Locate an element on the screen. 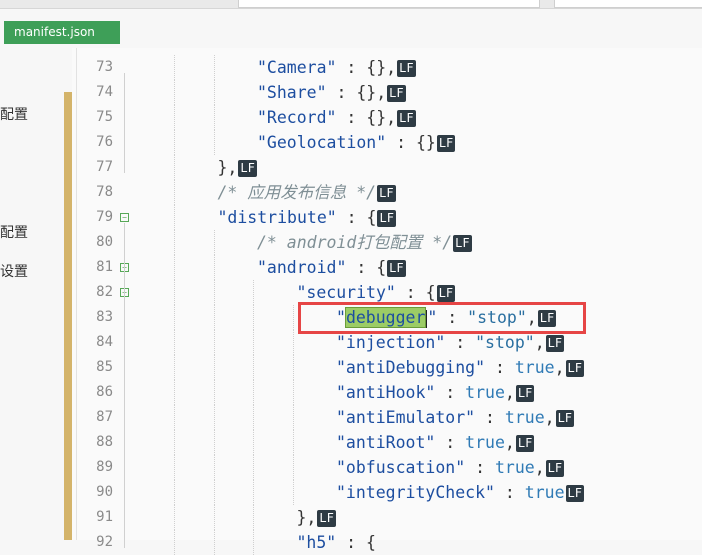 This screenshot has width=702, height=555. line-number: 85 is located at coordinates (104, 367).